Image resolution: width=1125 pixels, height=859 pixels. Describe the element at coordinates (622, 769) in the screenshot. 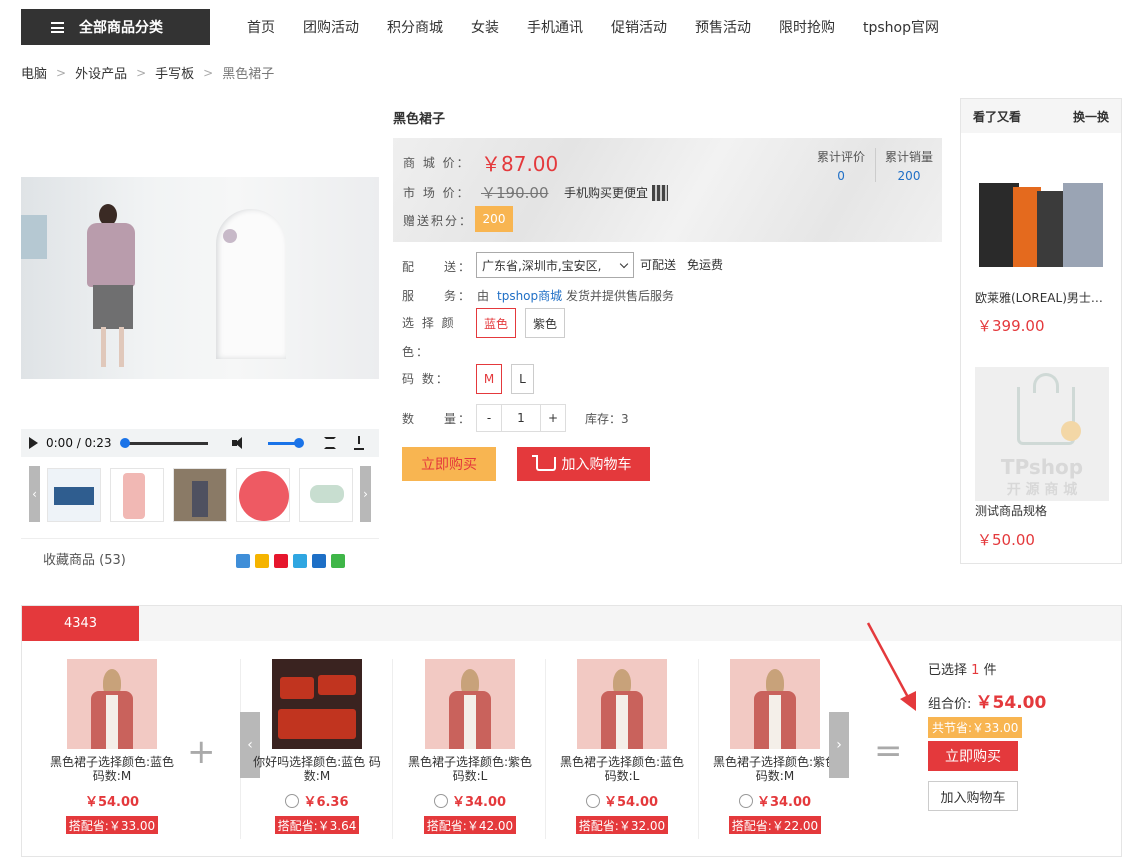

I see `combo-item-name: 黑色裙子选择颜色:蓝色 码数:L` at that location.